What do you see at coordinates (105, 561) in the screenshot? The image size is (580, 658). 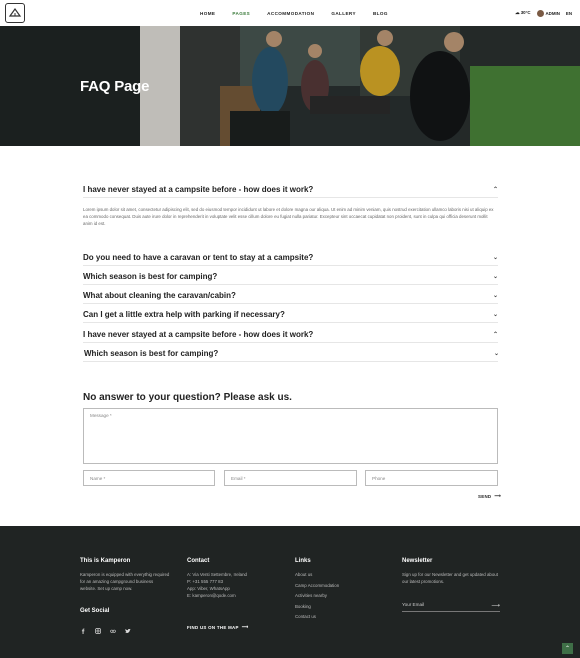 I see `footer-about-title: This is Kamperon` at bounding box center [105, 561].